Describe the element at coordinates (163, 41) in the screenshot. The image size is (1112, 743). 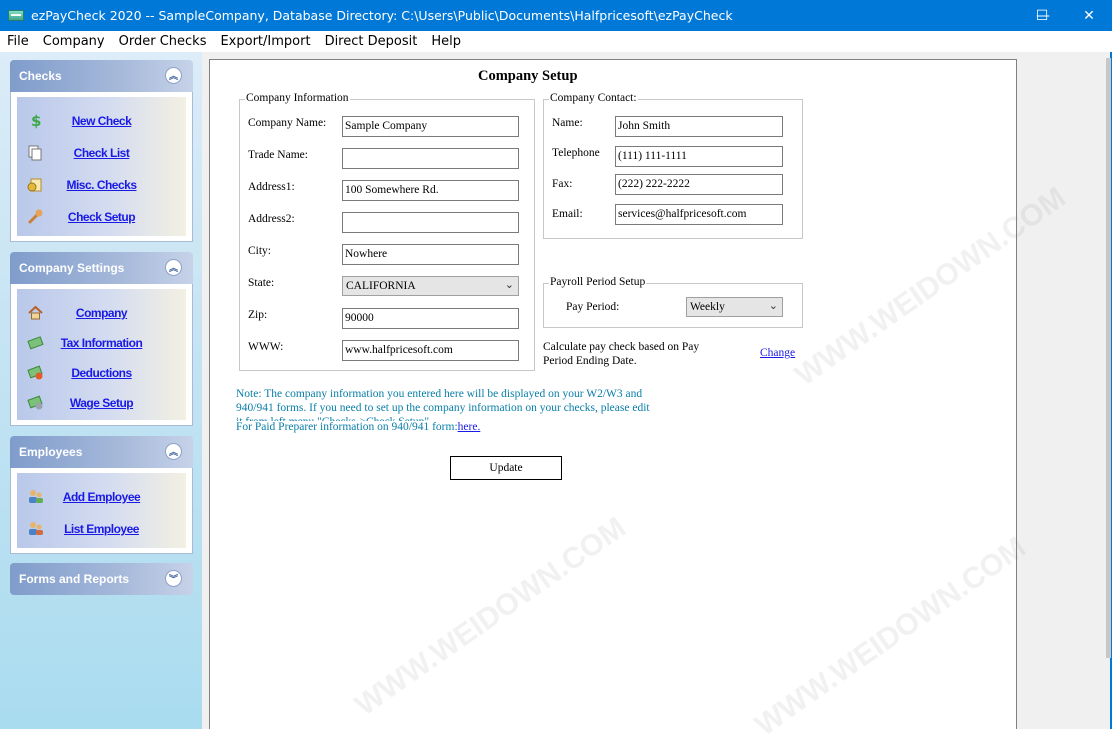
I see `menu-order-checks: Order Checks` at that location.